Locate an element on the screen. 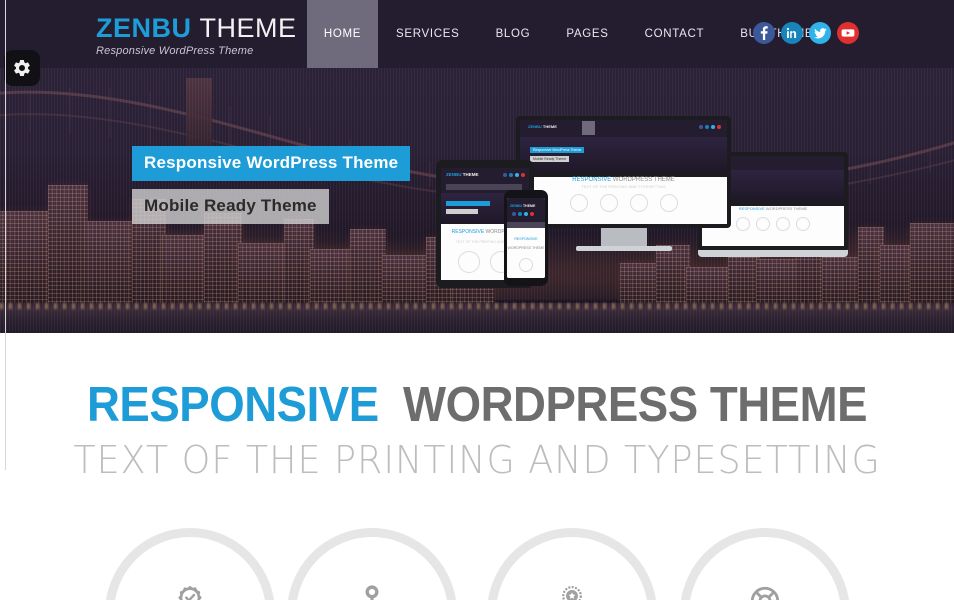 The height and width of the screenshot is (600, 954). section-subheading: TEXT OF THE PRINTING AND TYPESETTING is located at coordinates (477, 460).